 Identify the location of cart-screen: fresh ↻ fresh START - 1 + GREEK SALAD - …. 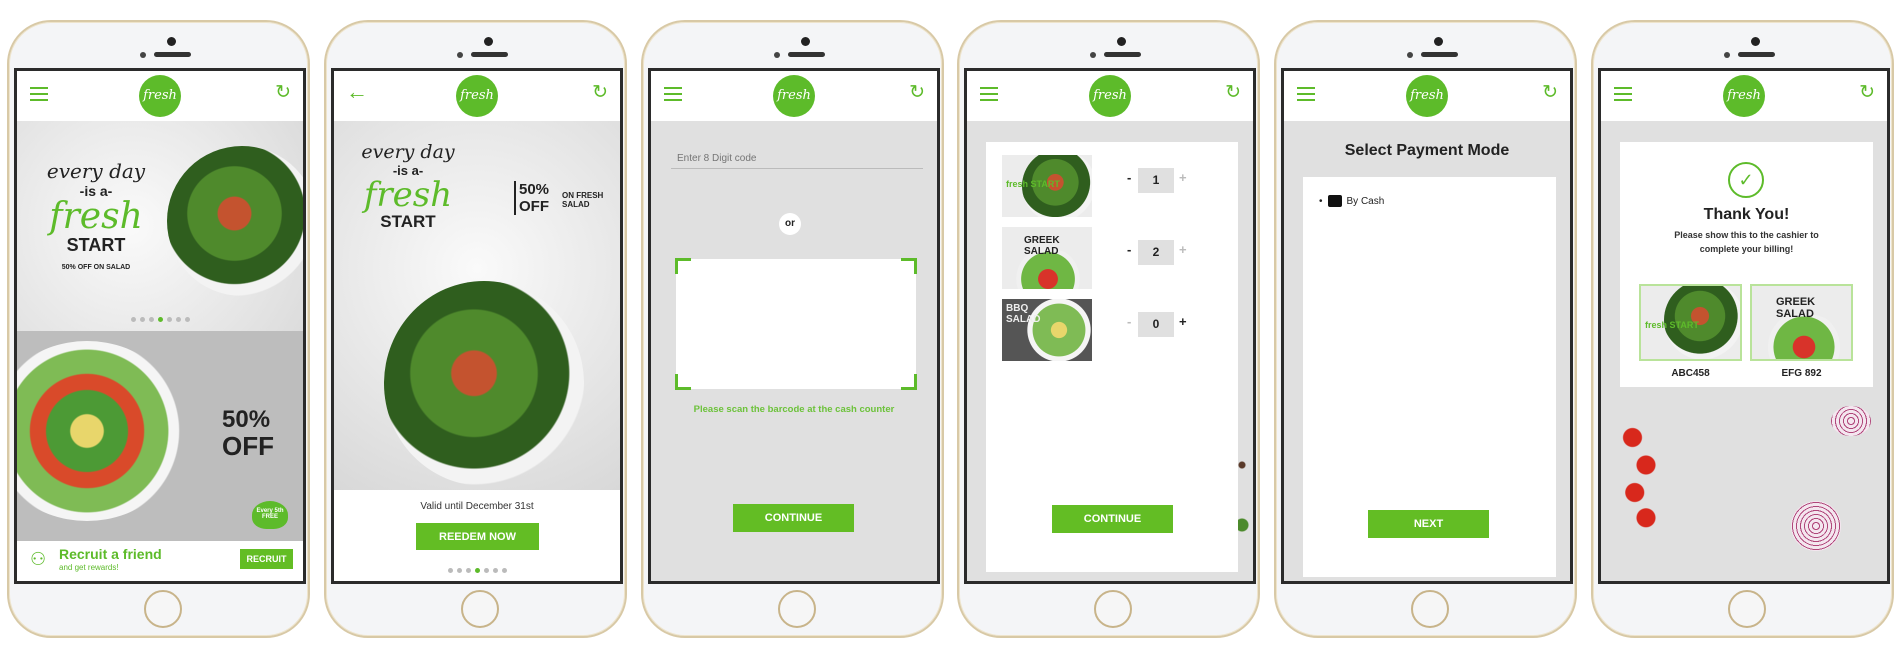
(1110, 326).